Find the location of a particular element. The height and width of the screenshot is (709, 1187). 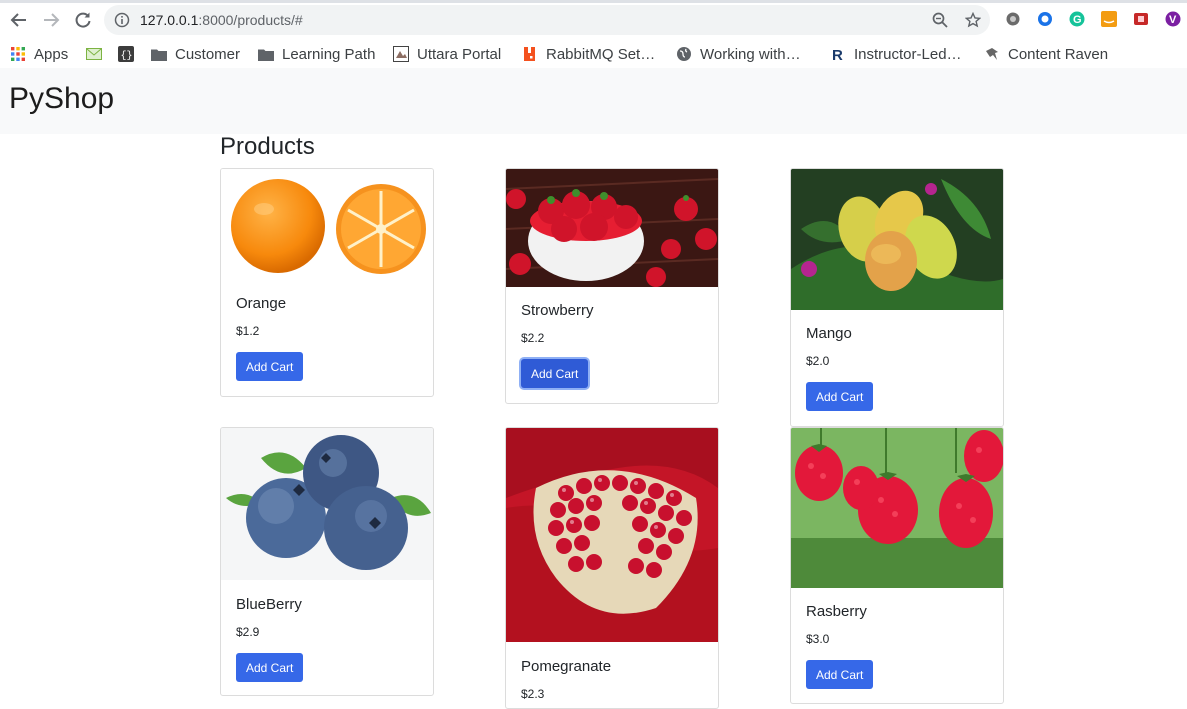

site-navbar: PyShop is located at coordinates (593, 101).